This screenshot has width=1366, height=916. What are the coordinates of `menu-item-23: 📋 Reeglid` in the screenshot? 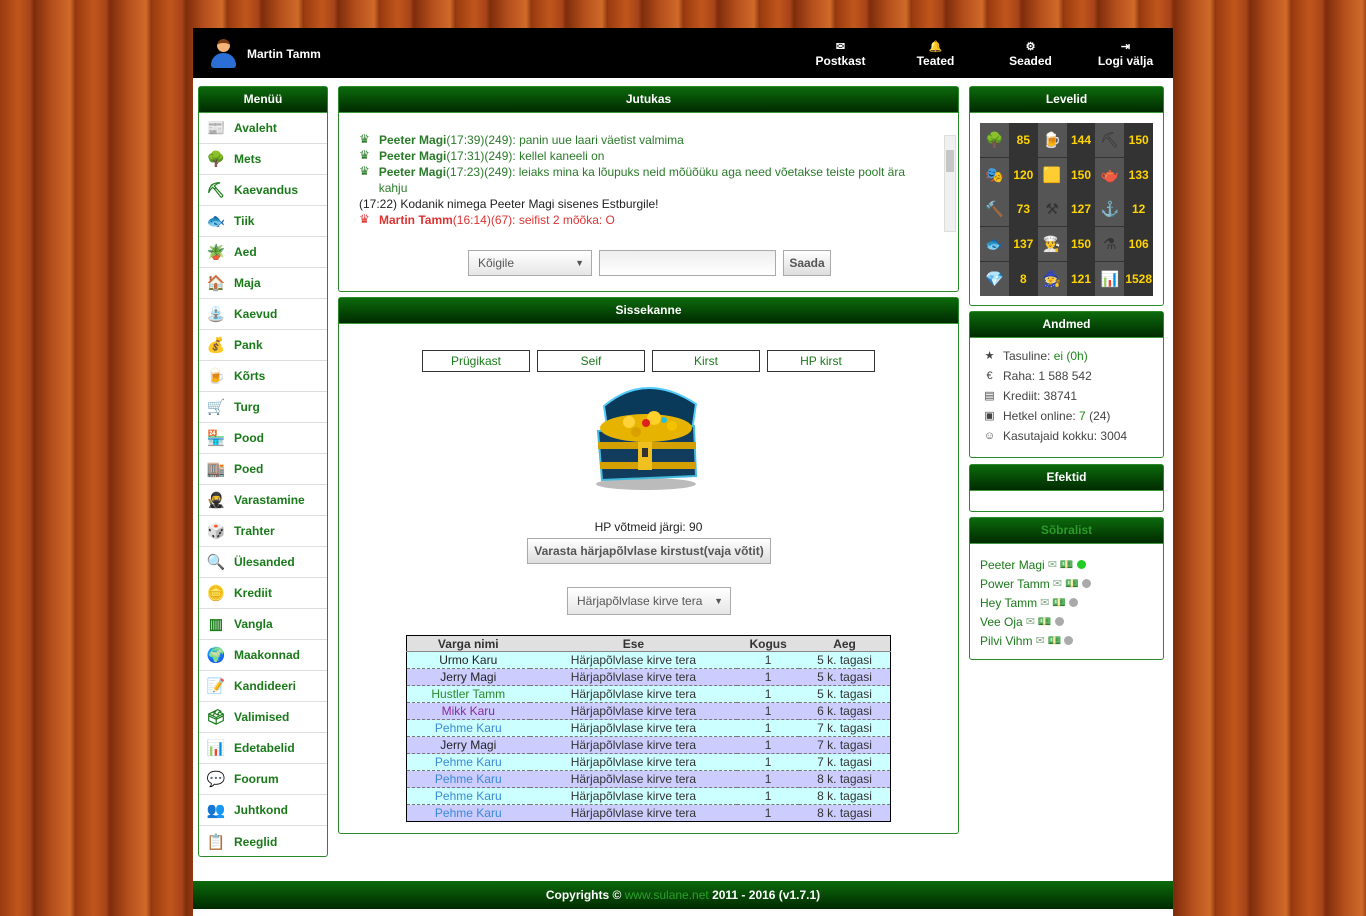 It's located at (263, 841).